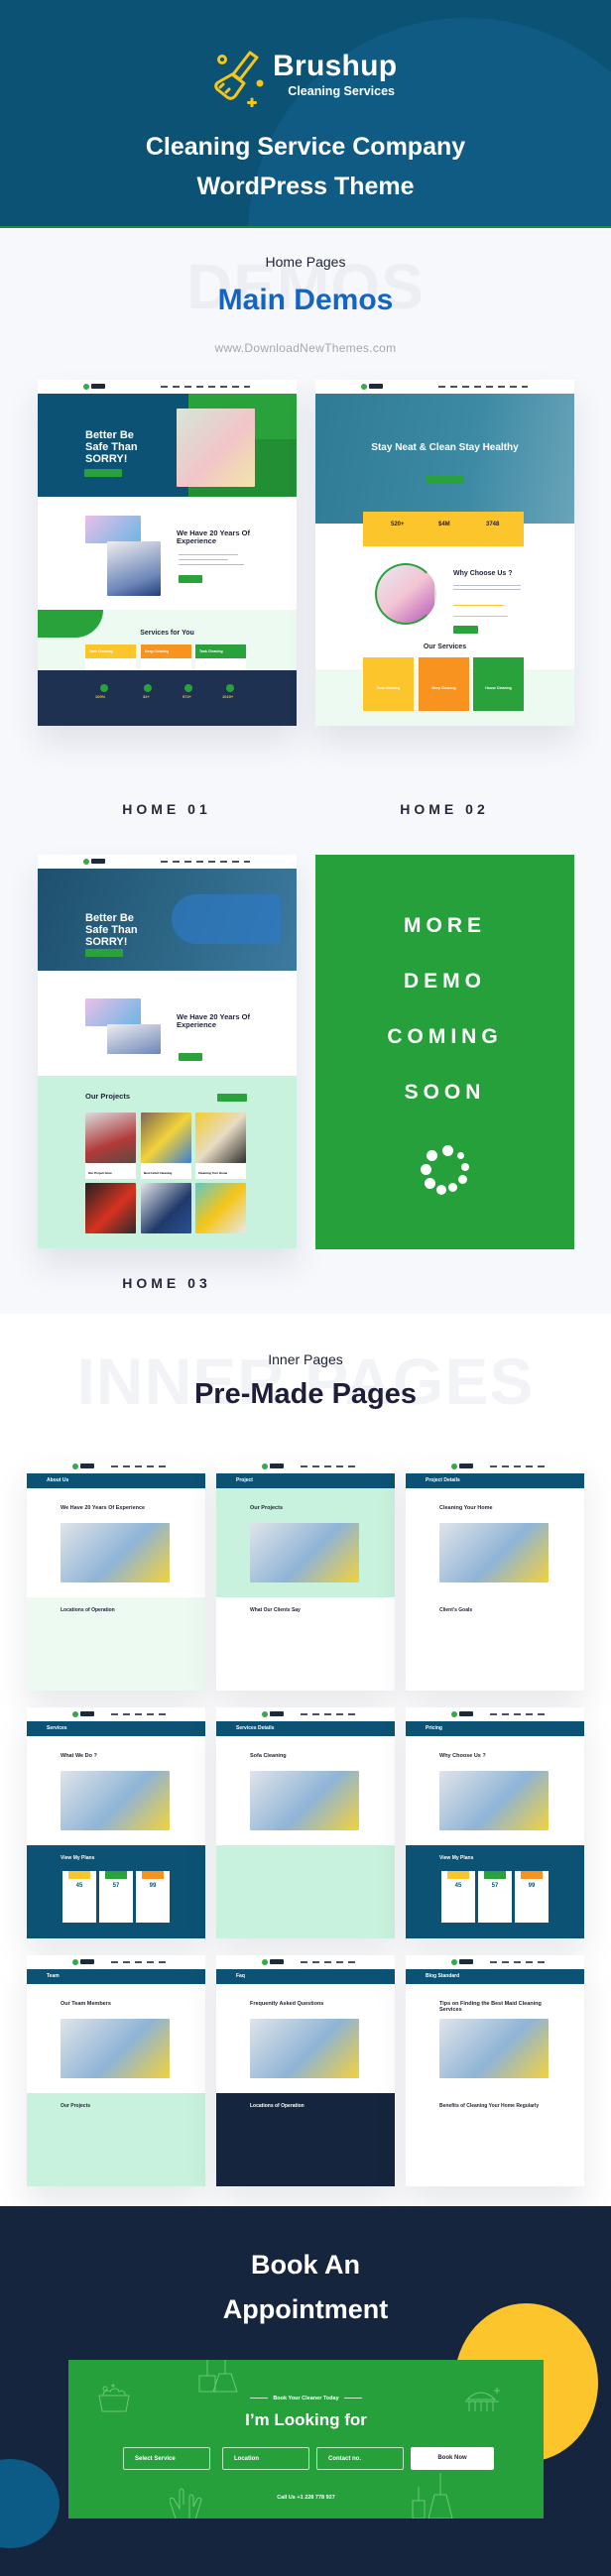 The image size is (611, 2576). What do you see at coordinates (305, 1359) in the screenshot?
I see `section-kicker-inner: Inner Pages` at bounding box center [305, 1359].